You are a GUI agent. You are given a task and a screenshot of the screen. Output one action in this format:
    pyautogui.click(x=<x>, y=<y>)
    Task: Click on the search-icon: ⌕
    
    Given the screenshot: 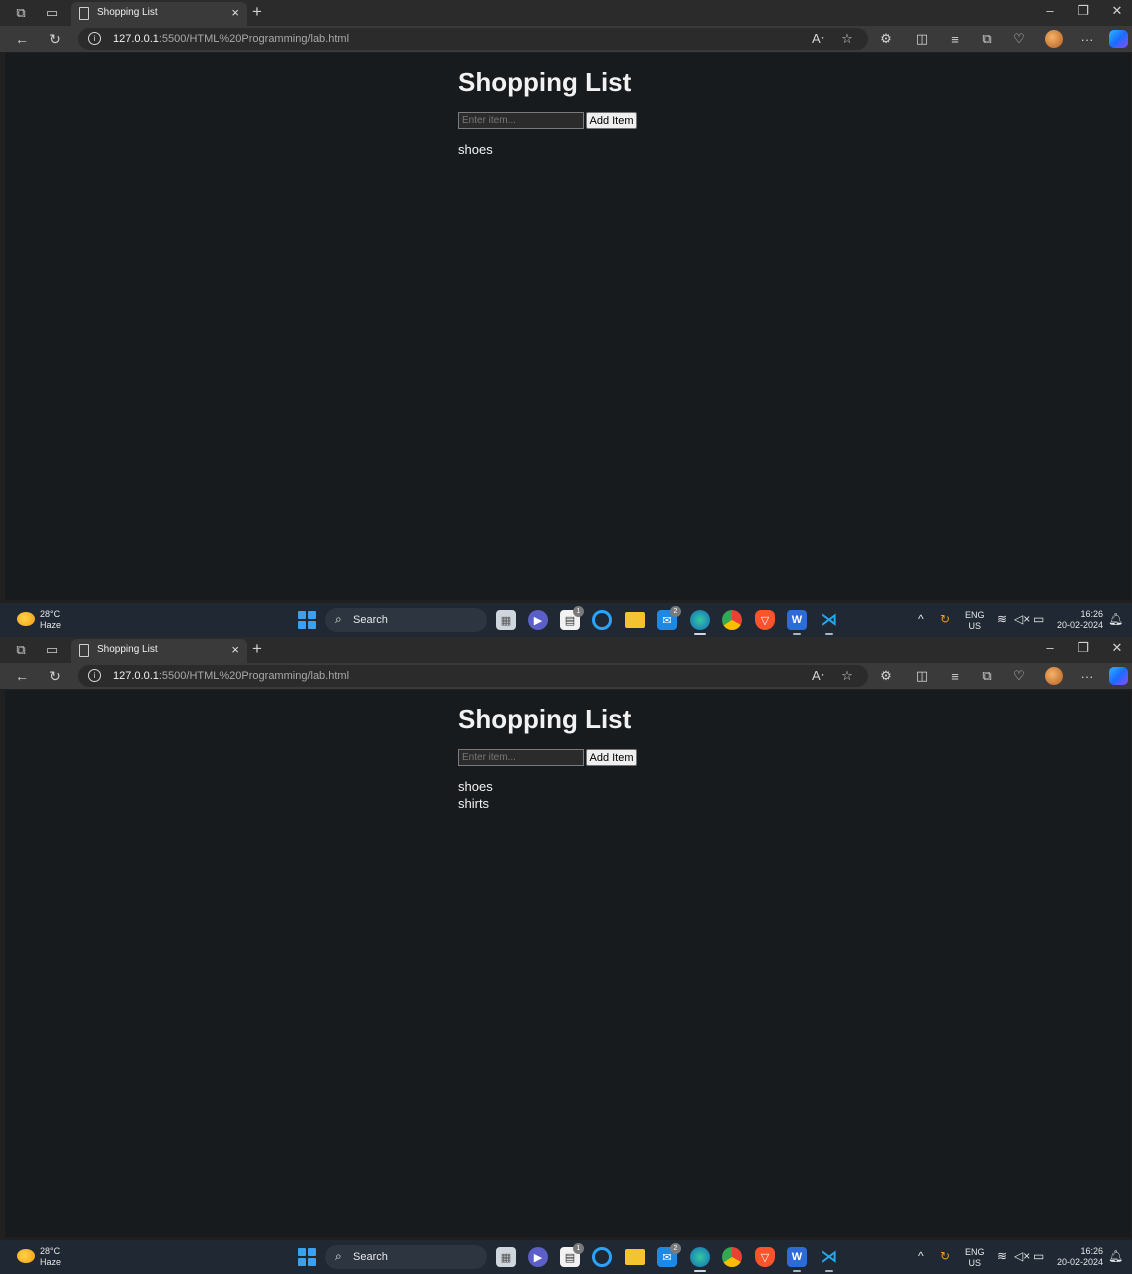 What is the action you would take?
    pyautogui.click(x=338, y=619)
    